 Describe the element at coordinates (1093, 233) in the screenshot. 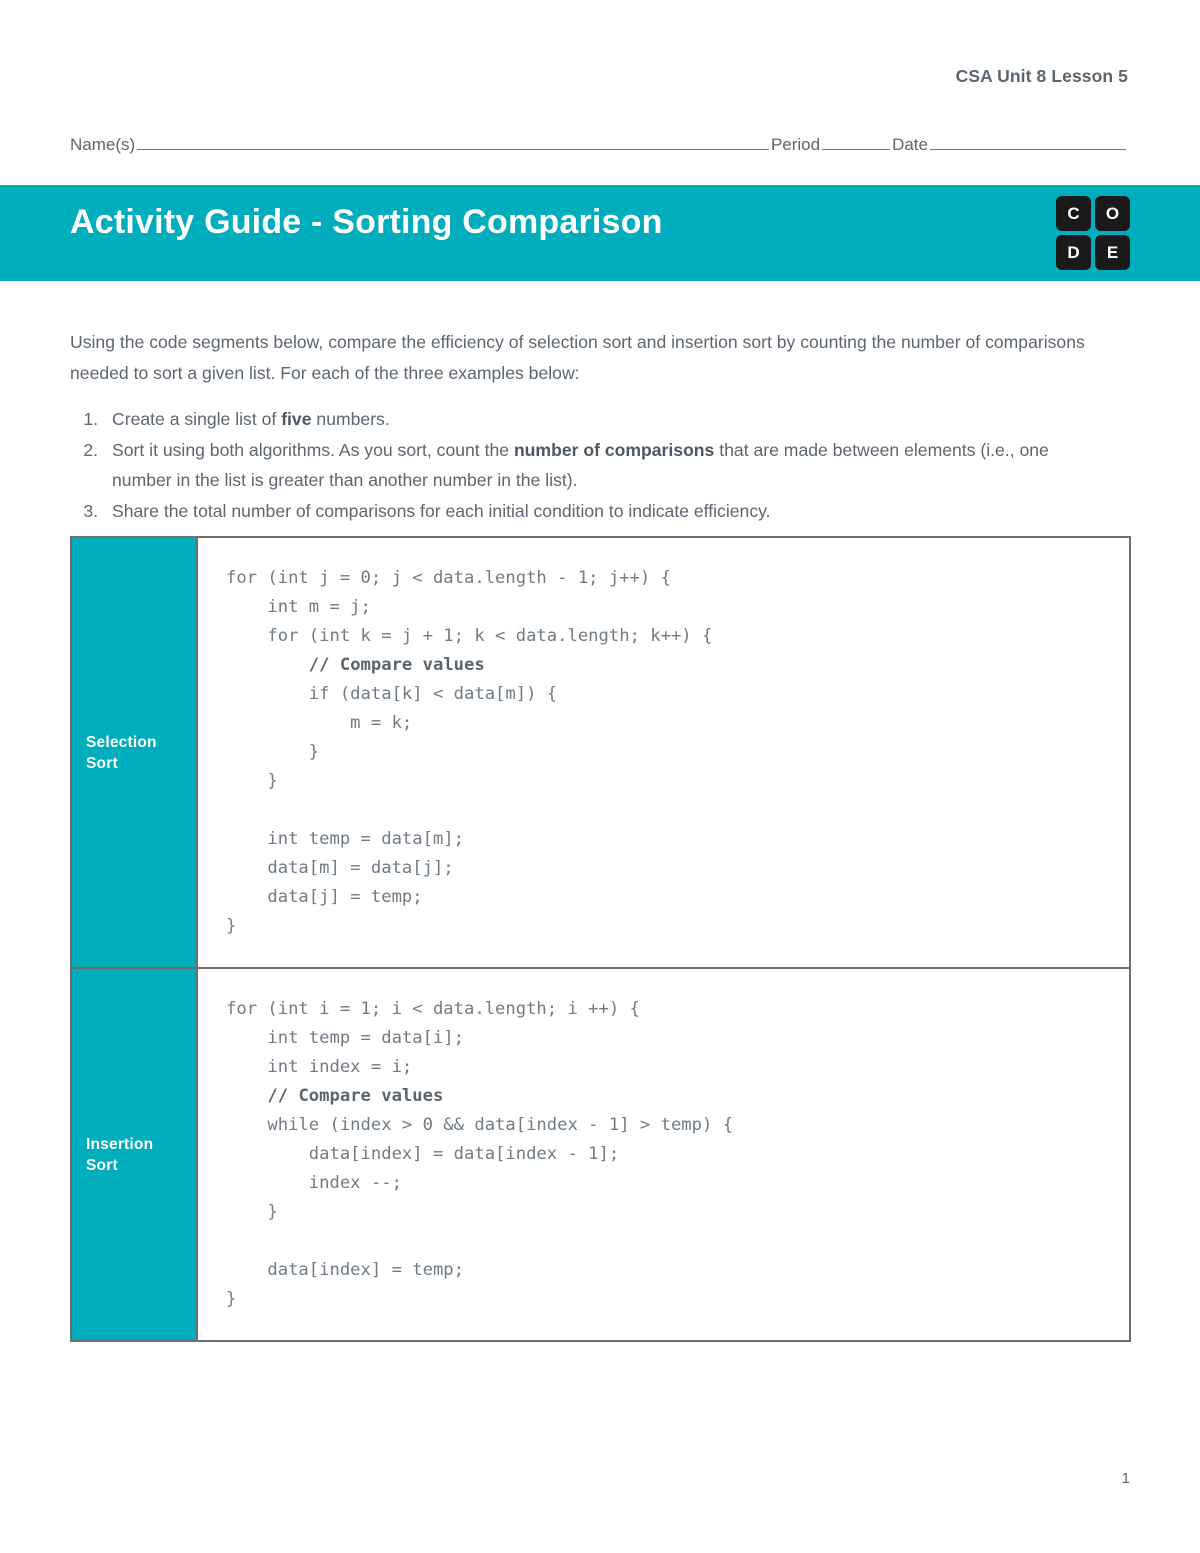

I see `code-org-logo: CODE` at that location.